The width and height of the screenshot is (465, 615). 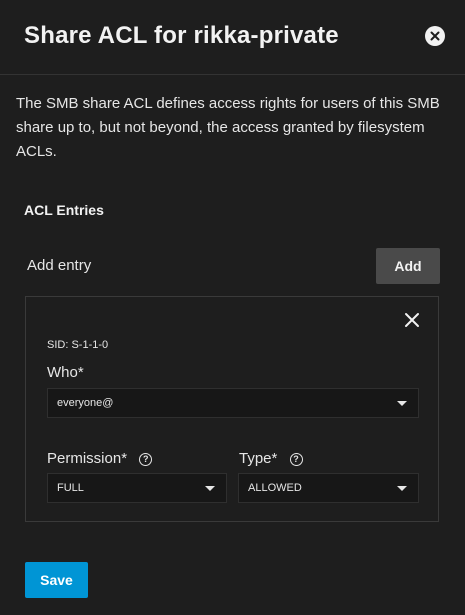 What do you see at coordinates (84, 458) in the screenshot?
I see `permission-label-text: Permission` at bounding box center [84, 458].